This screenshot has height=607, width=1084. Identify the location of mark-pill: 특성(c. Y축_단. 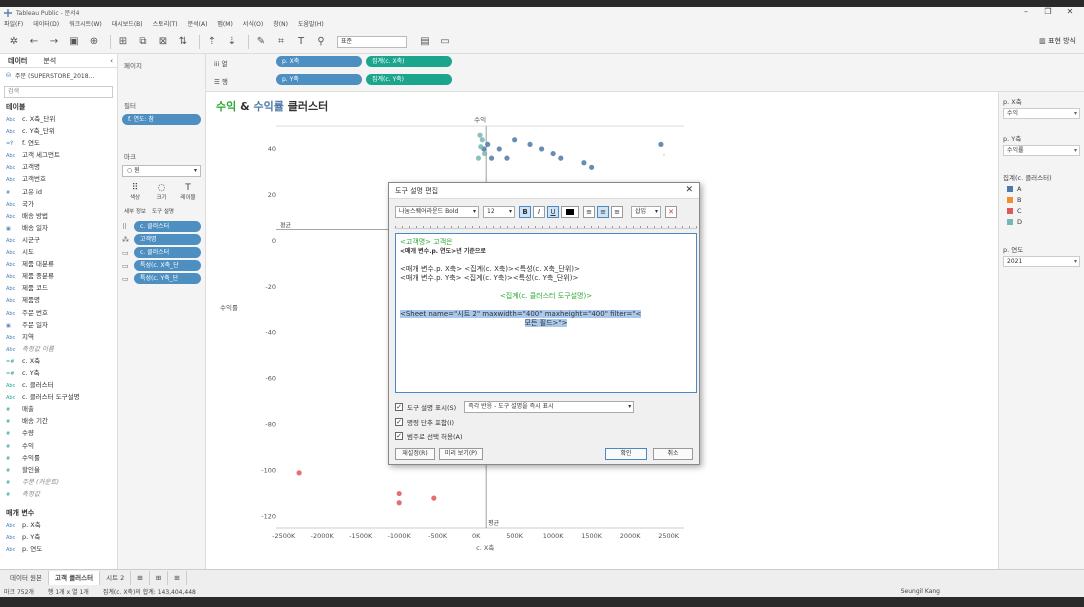
(167, 278).